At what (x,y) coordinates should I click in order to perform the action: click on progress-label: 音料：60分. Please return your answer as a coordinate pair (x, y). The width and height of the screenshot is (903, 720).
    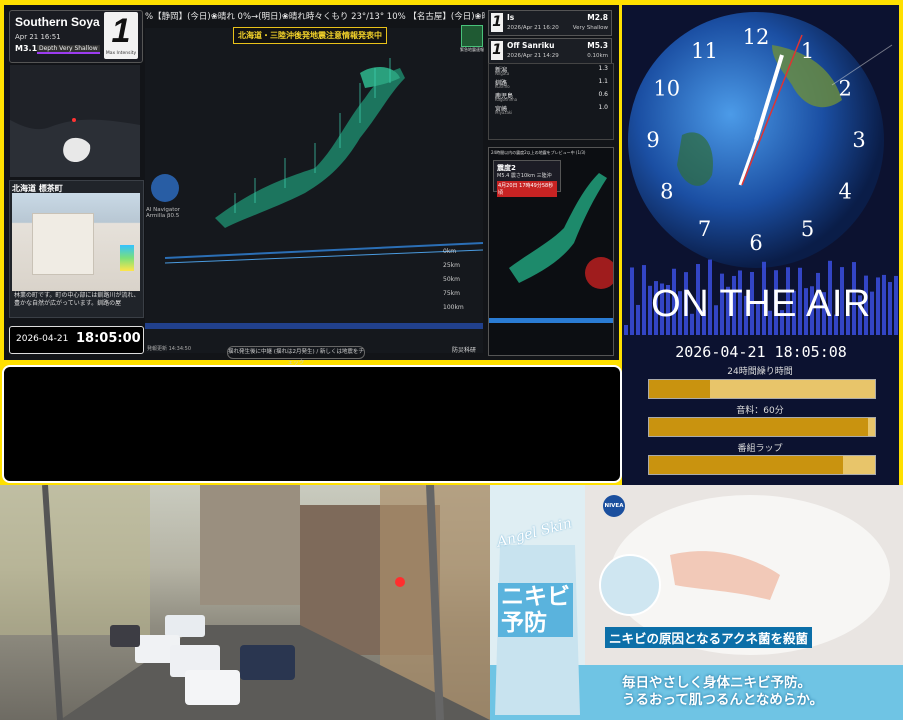
    Looking at the image, I should click on (760, 411).